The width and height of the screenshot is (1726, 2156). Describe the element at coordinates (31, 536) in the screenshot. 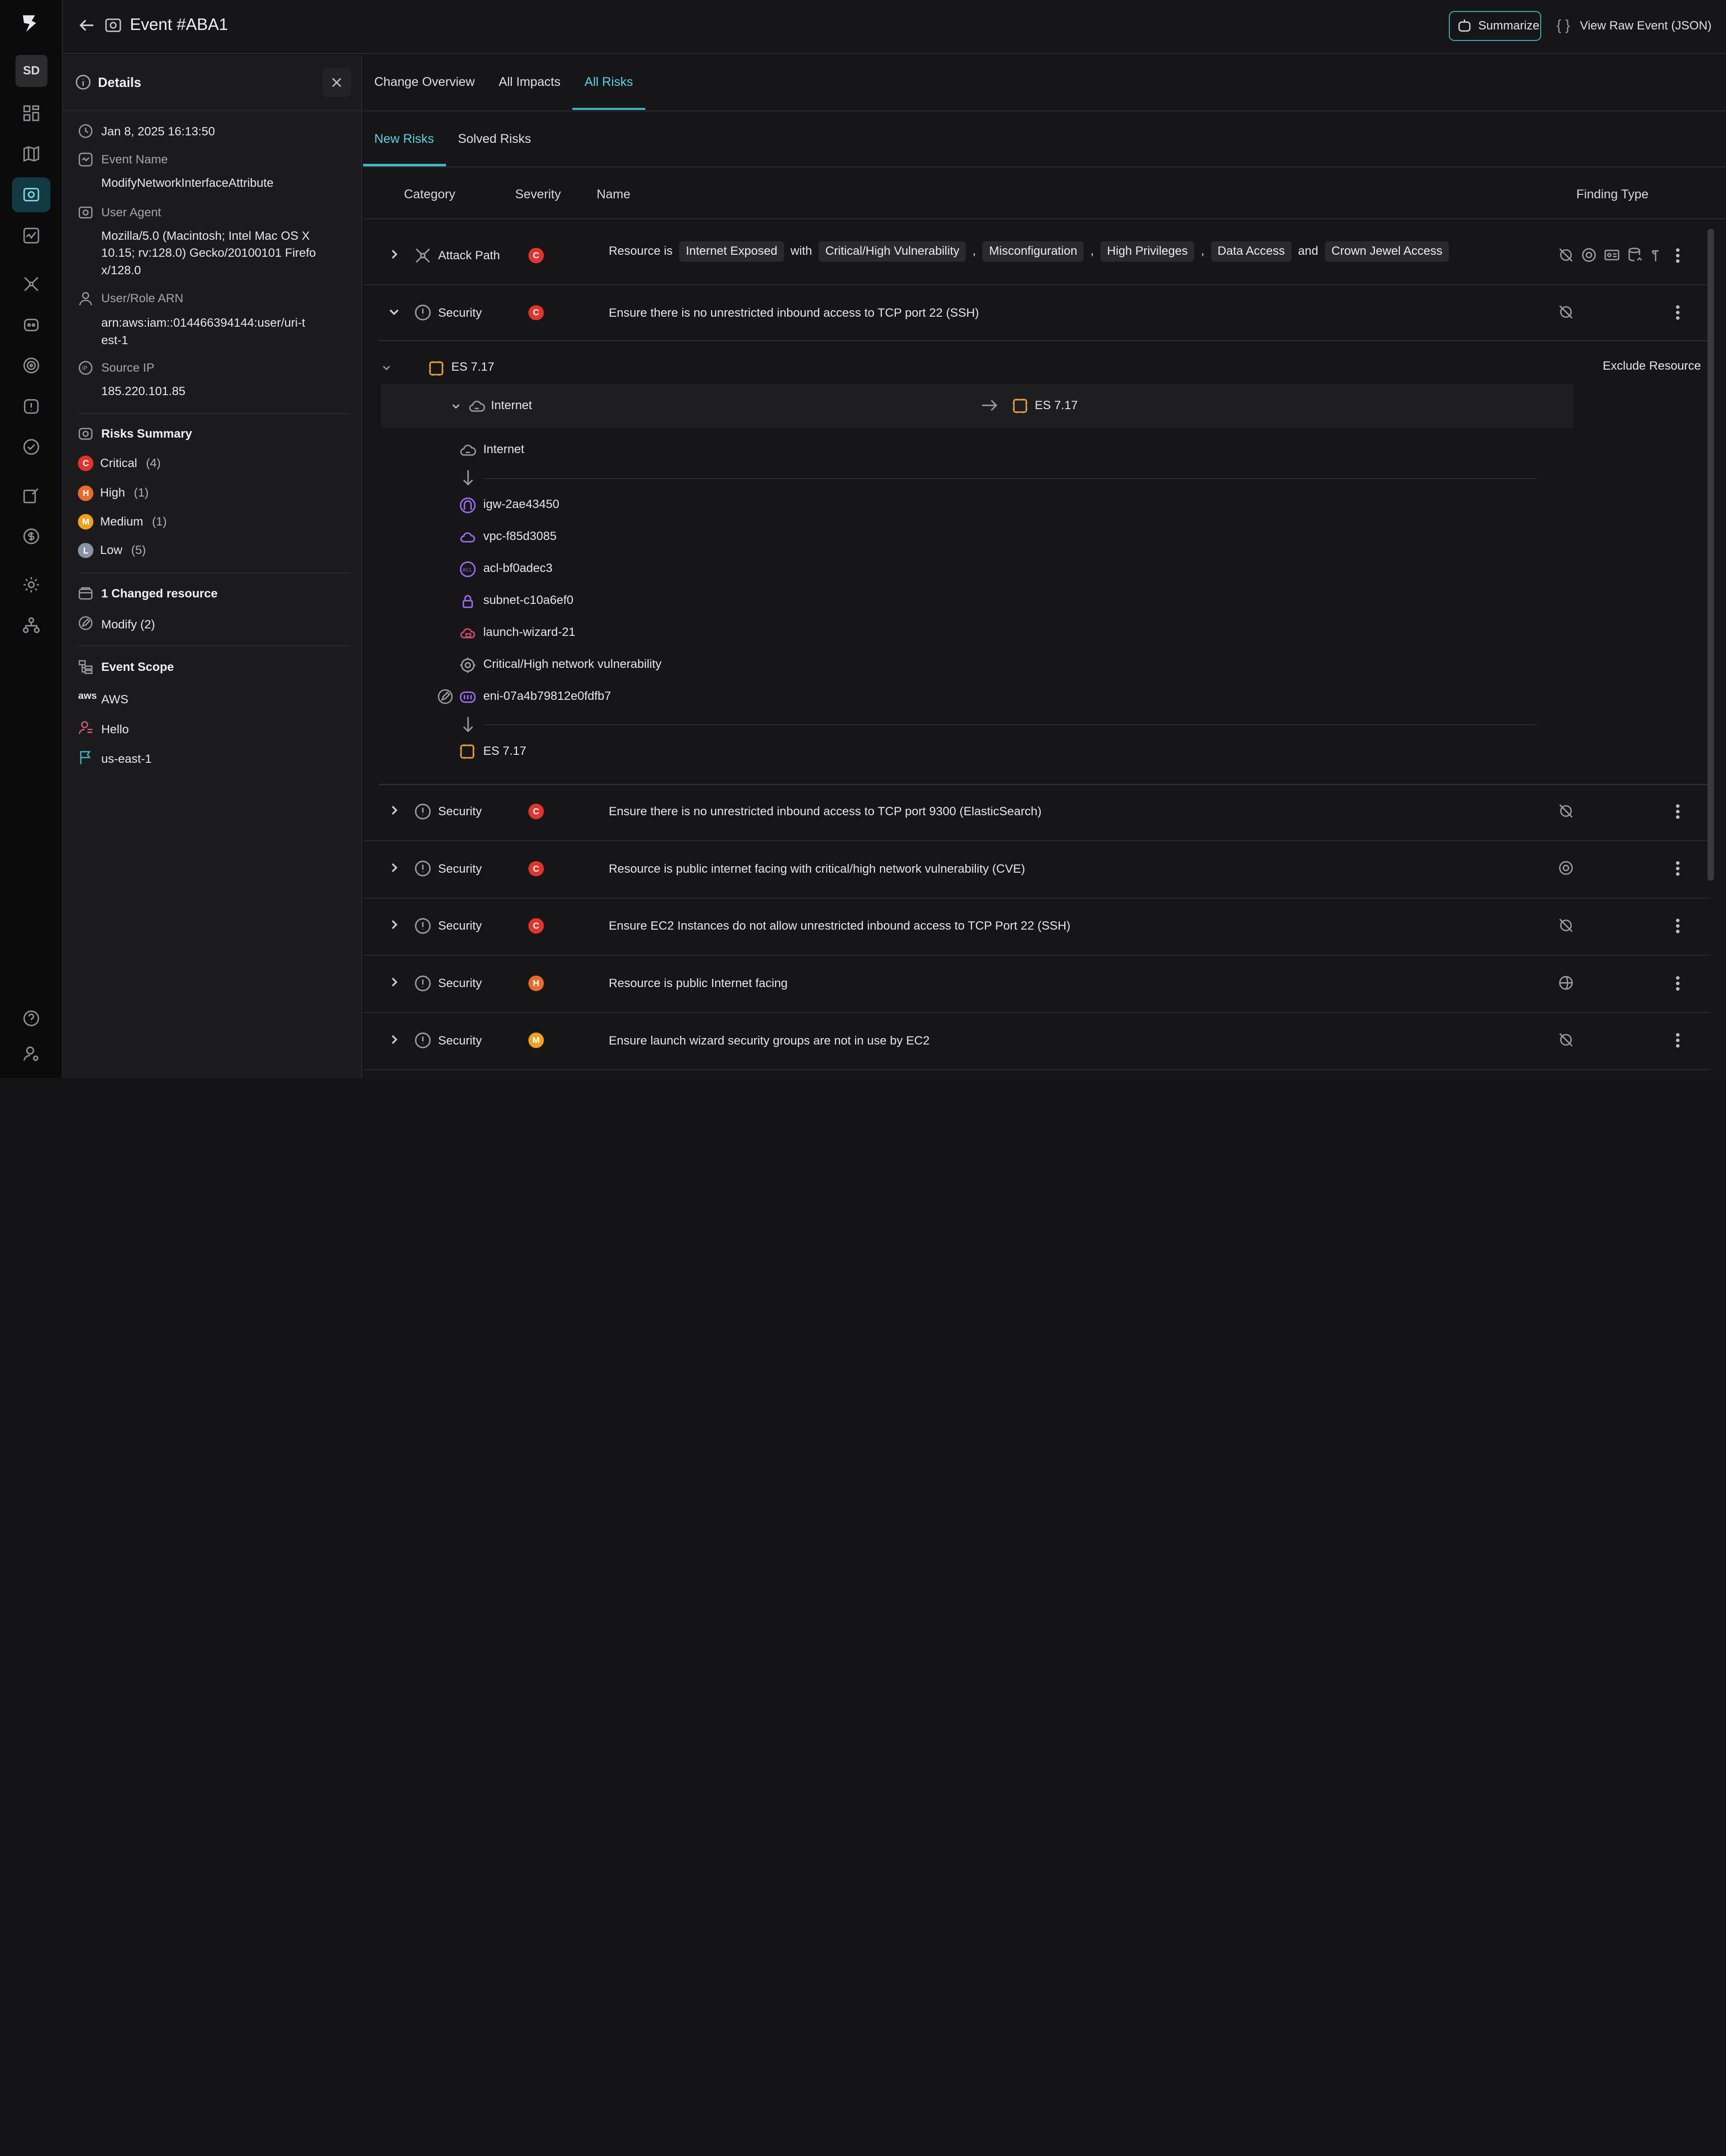

I see `dollar-icon` at that location.